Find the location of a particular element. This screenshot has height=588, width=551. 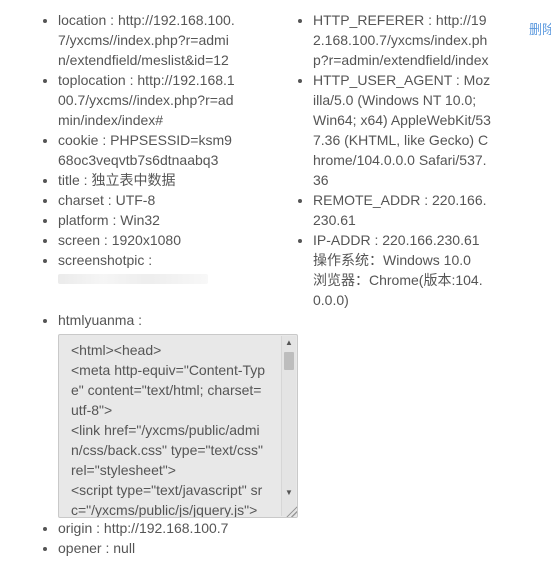

http-user-agent-value-3: Win64; x64) AppleWebKit/53 is located at coordinates (402, 120).